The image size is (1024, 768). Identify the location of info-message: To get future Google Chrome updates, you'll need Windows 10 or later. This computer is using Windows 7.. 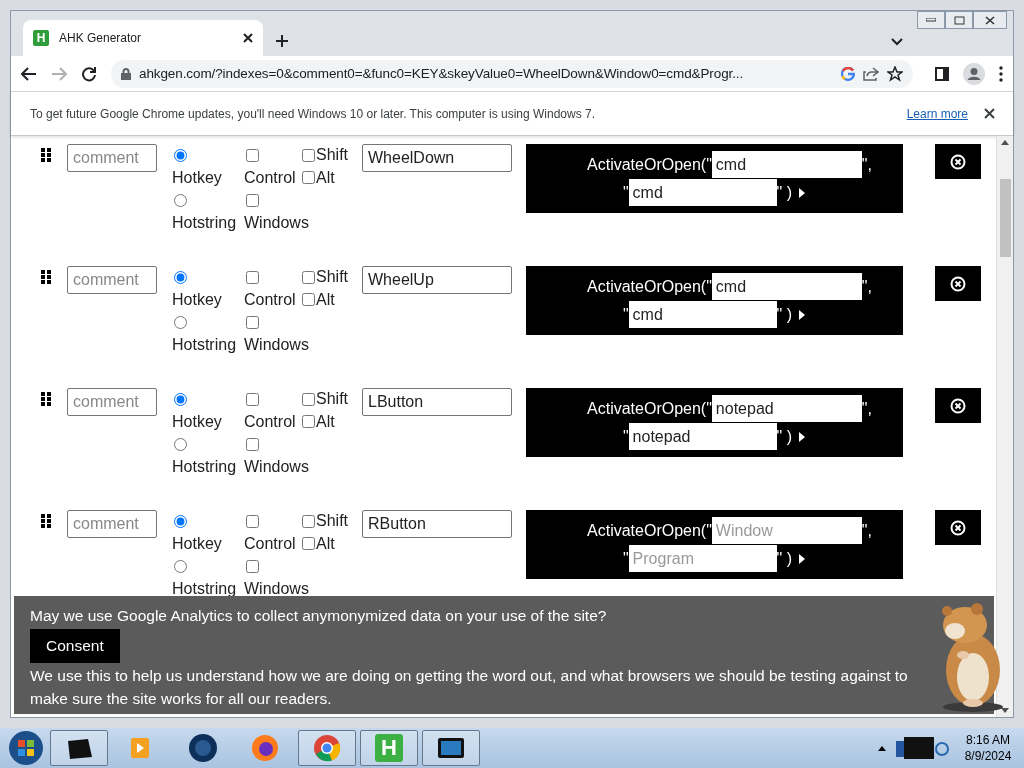
(313, 113).